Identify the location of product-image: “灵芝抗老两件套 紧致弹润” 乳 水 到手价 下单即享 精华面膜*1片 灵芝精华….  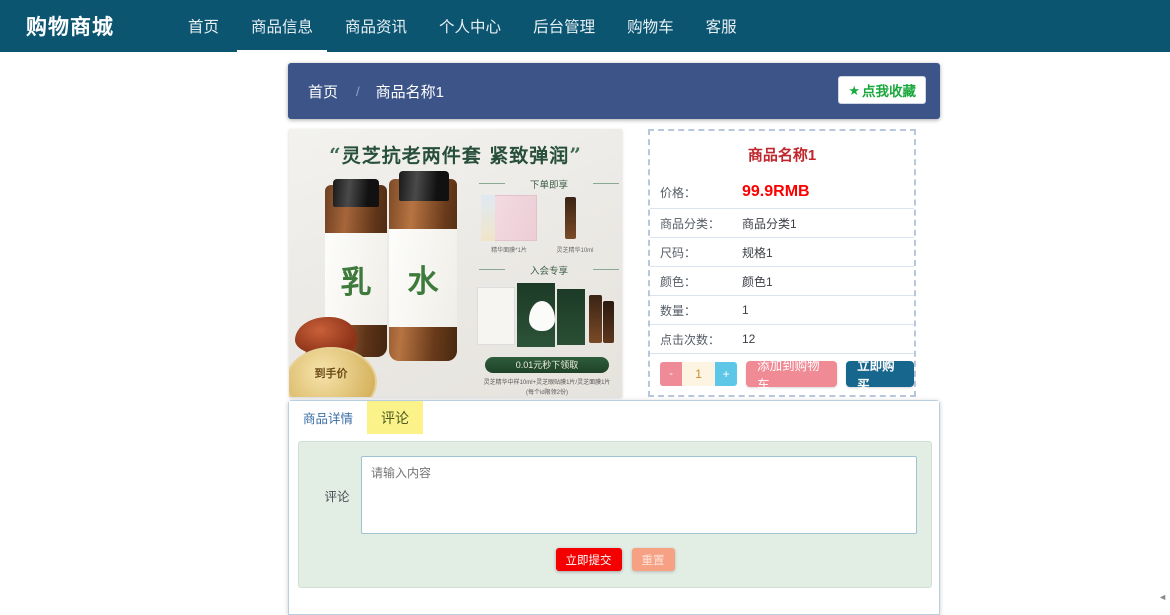
(455, 263).